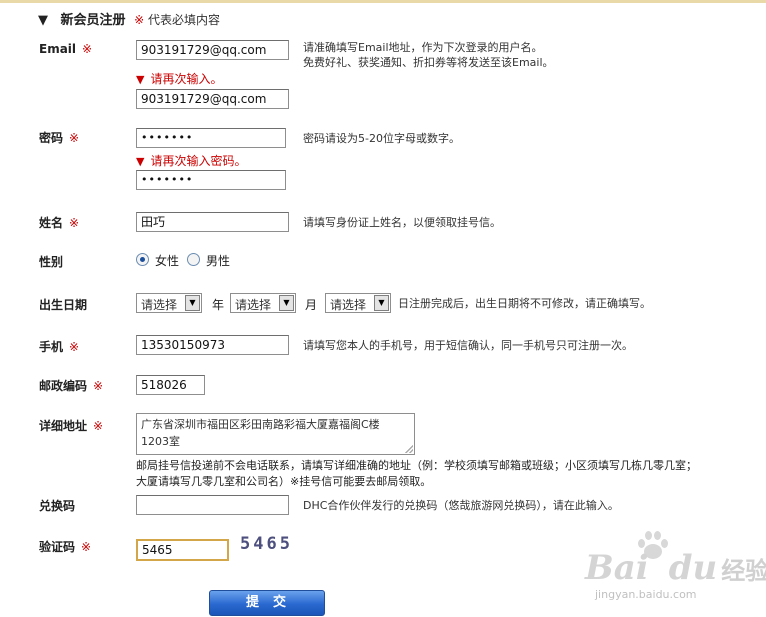  Describe the element at coordinates (275, 434) in the screenshot. I see `address-textarea: 广东省深圳市福田区彩田南路彩福大厦嘉福阁C楼 1203室` at that location.